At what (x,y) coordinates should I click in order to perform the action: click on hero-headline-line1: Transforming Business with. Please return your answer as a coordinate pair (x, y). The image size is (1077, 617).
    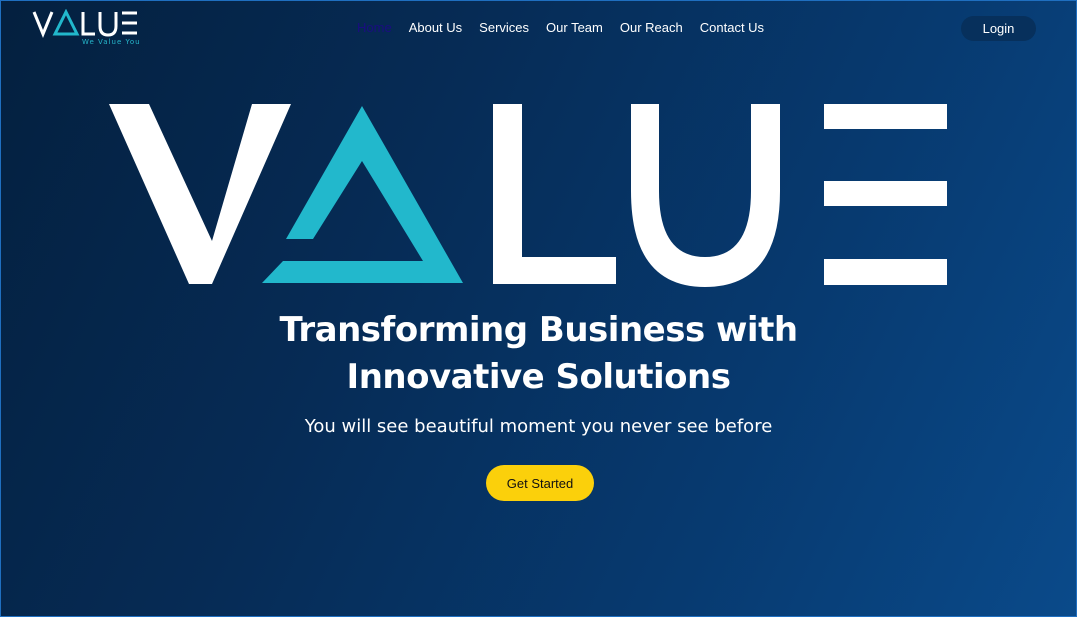
    Looking at the image, I should click on (538, 330).